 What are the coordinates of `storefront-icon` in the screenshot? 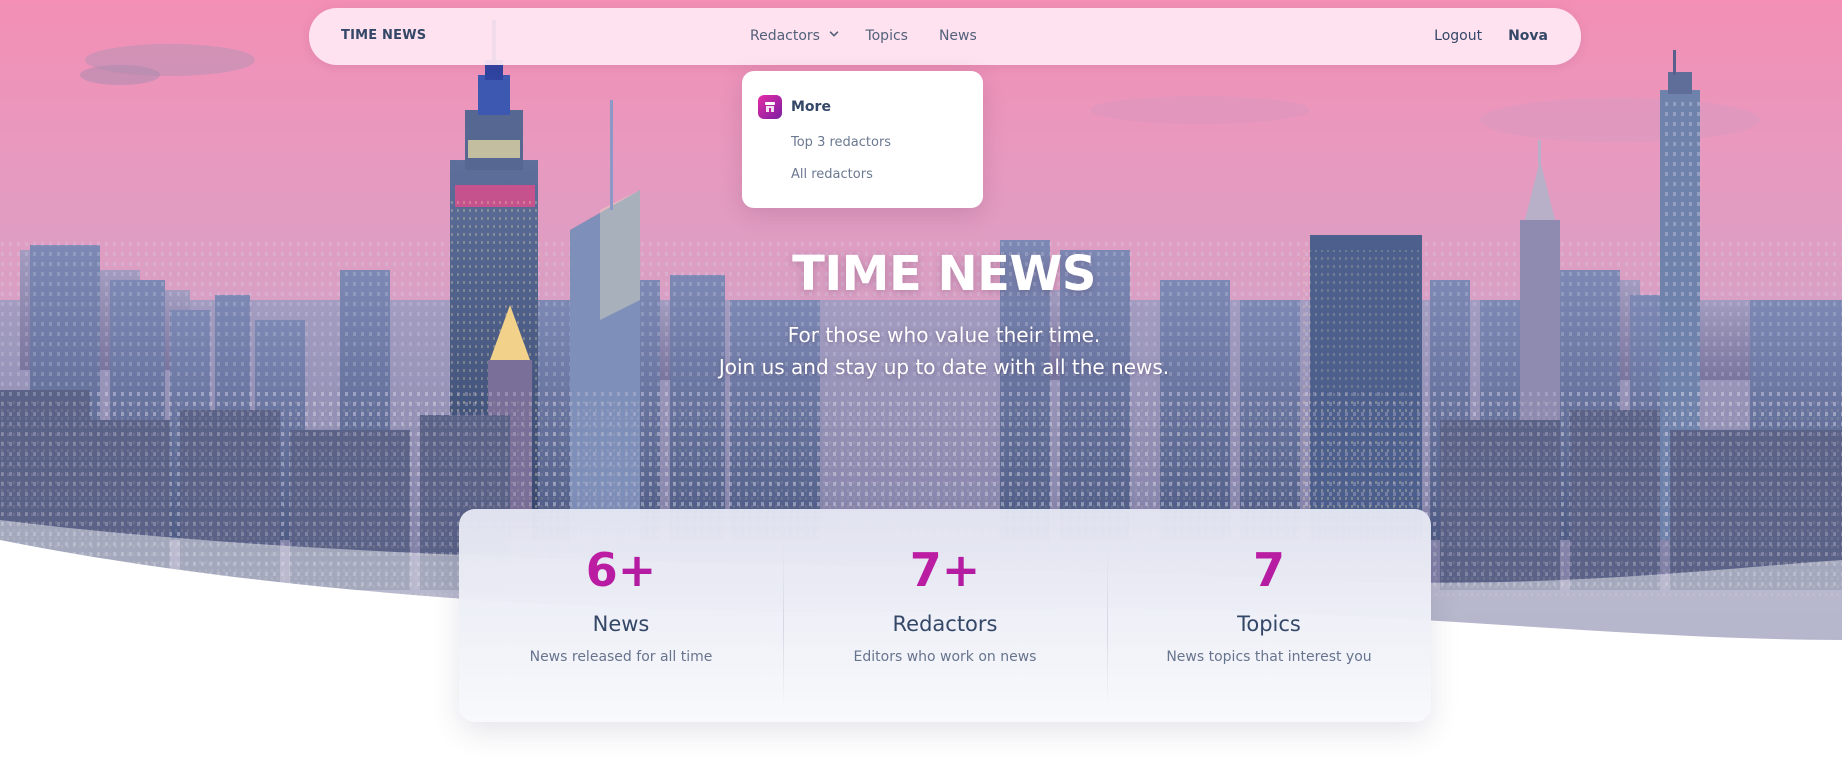 It's located at (770, 107).